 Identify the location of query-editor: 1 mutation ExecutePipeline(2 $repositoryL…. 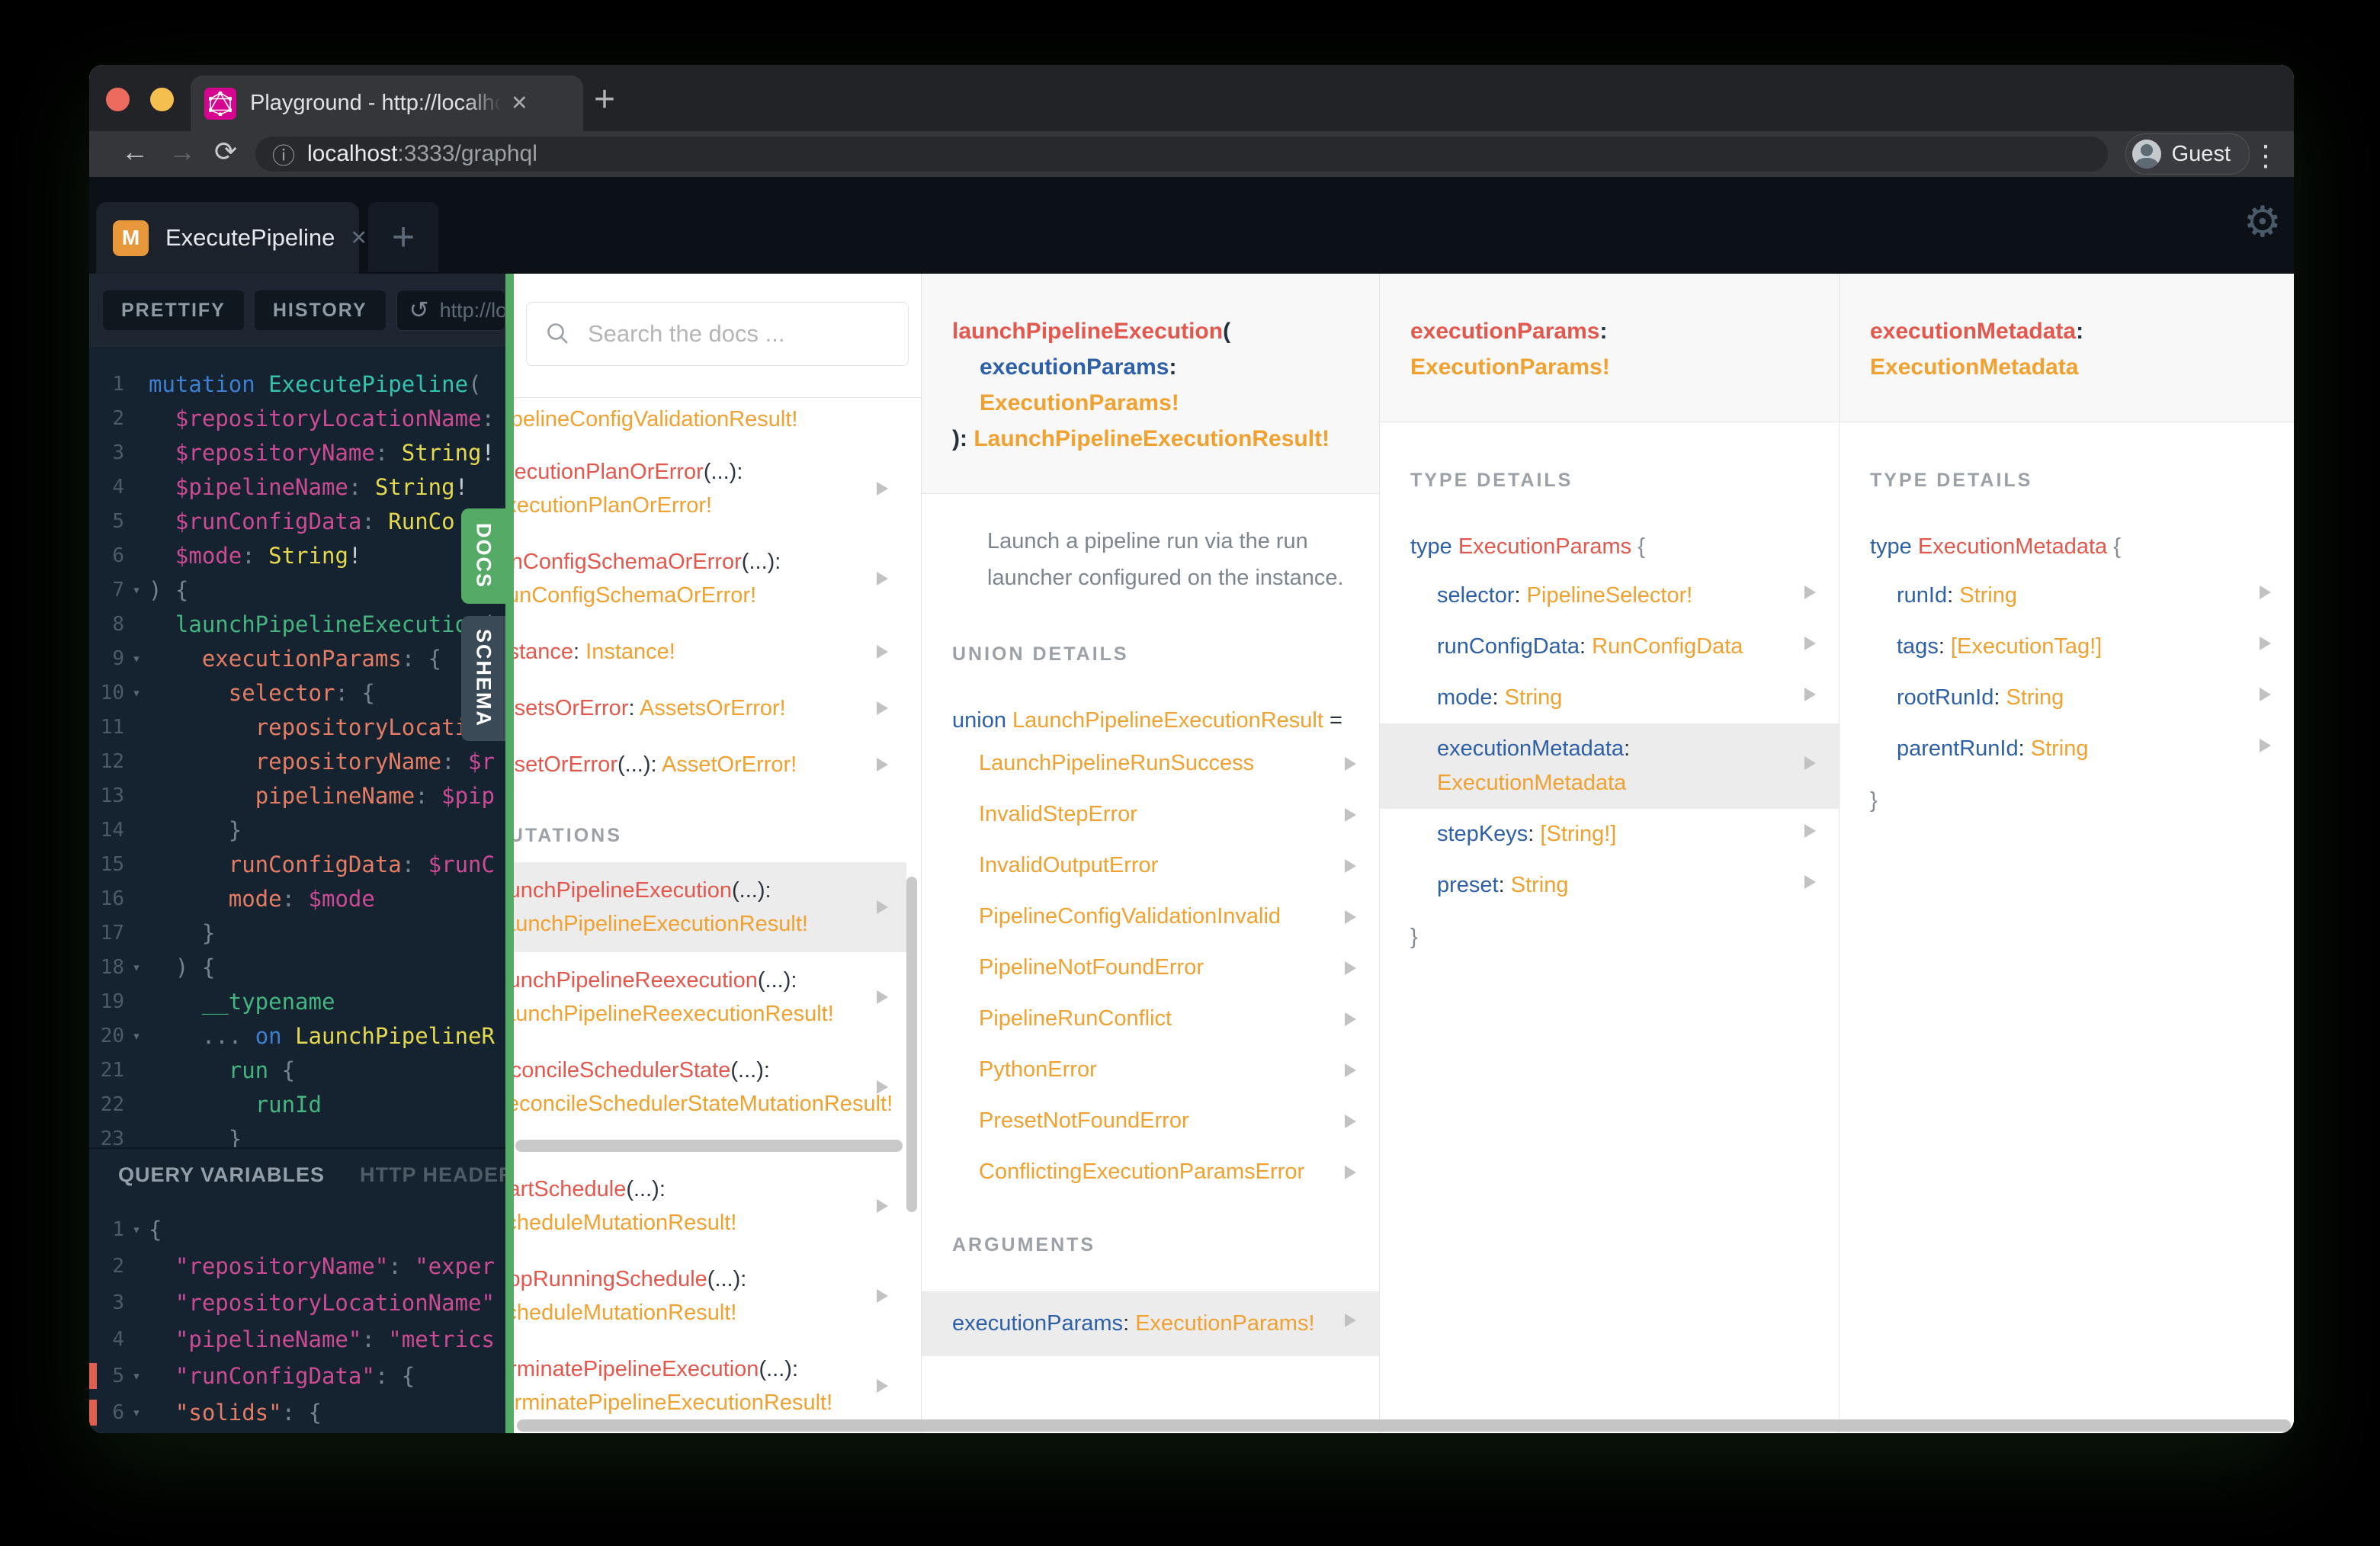
(297, 757).